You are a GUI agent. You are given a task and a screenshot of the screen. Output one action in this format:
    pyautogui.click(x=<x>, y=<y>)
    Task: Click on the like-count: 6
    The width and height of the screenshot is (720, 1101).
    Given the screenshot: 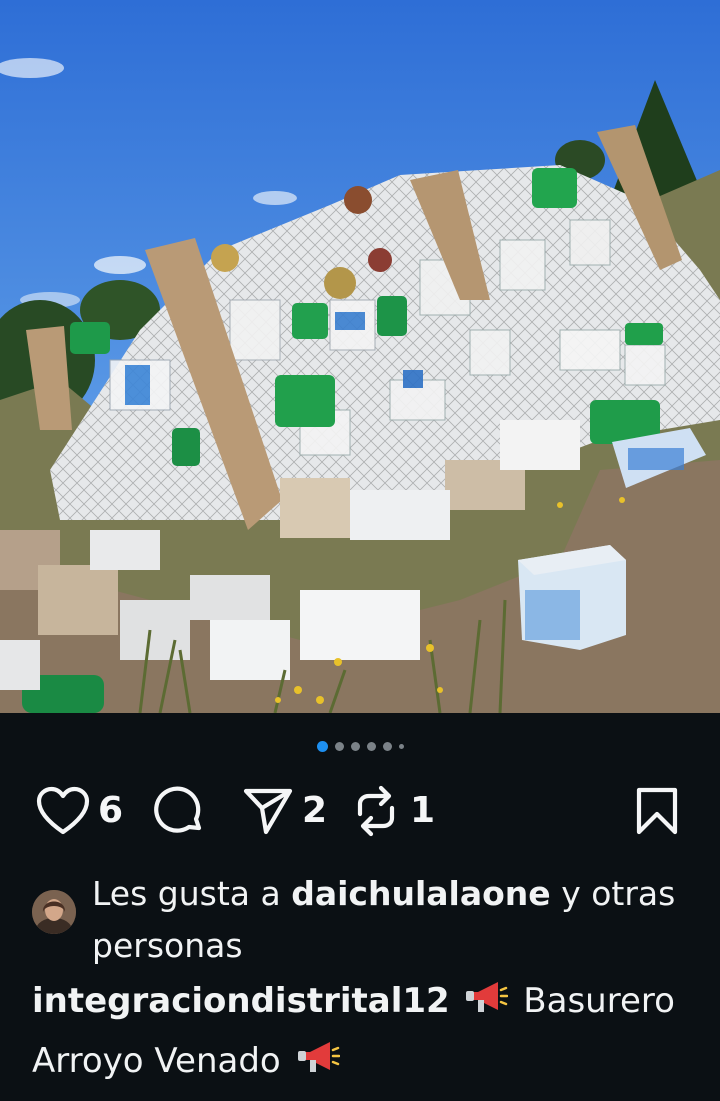 What is the action you would take?
    pyautogui.click(x=111, y=810)
    